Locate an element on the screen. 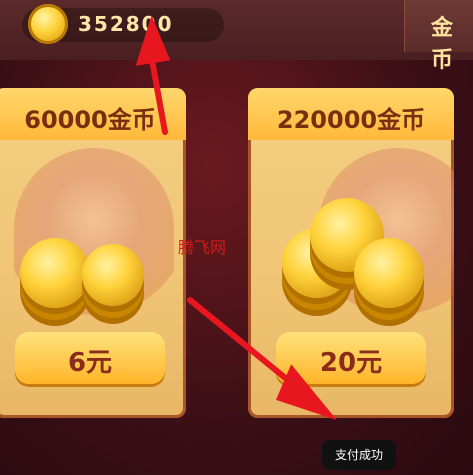 The width and height of the screenshot is (473, 475). toast-text: 支付成功 is located at coordinates (358, 455).